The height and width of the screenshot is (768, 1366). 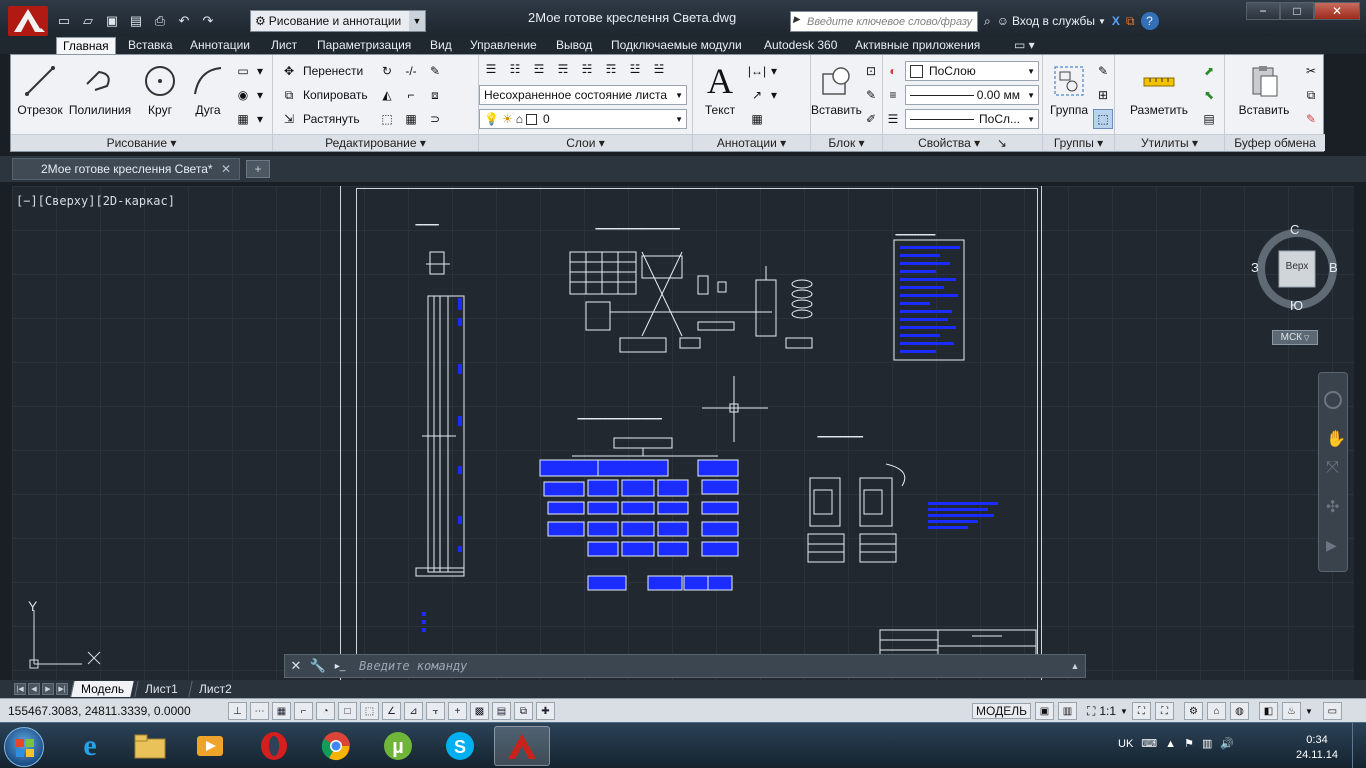 I want to click on scale-icon: ⬚, so click(x=387, y=119).